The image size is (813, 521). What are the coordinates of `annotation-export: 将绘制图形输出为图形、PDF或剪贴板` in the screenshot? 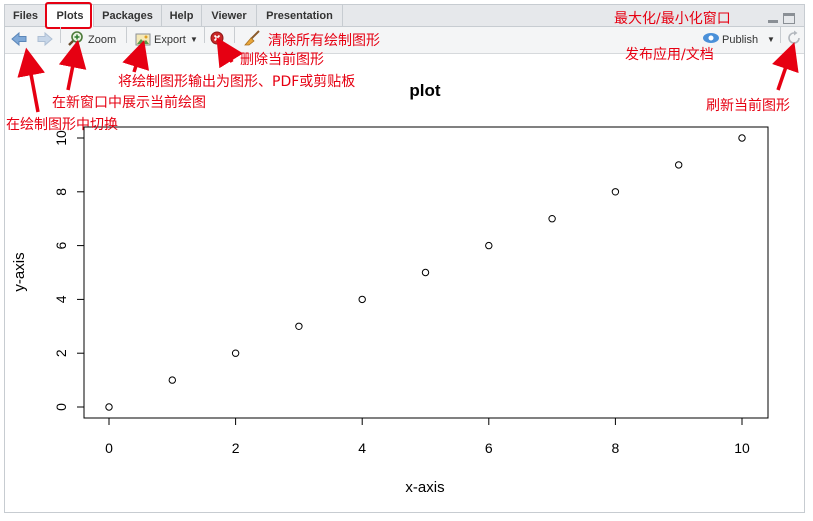 It's located at (237, 82).